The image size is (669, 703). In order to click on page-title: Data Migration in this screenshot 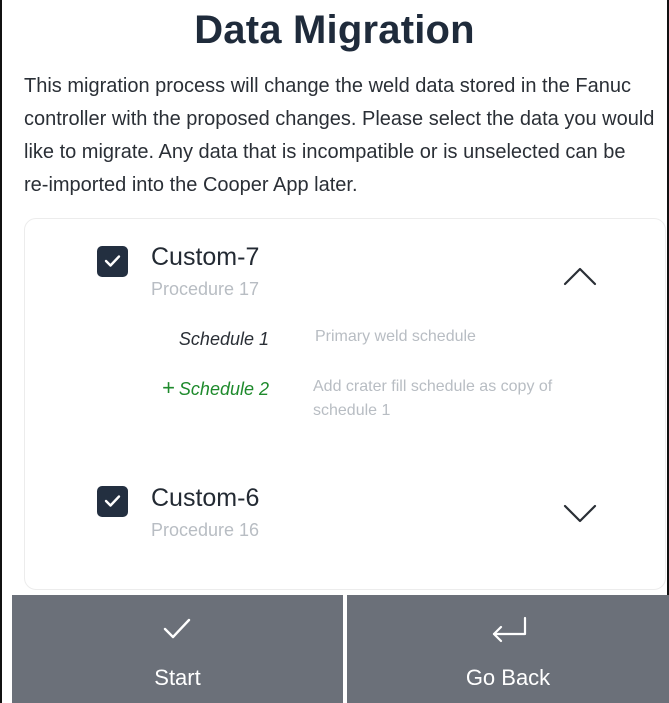, I will do `click(334, 30)`.